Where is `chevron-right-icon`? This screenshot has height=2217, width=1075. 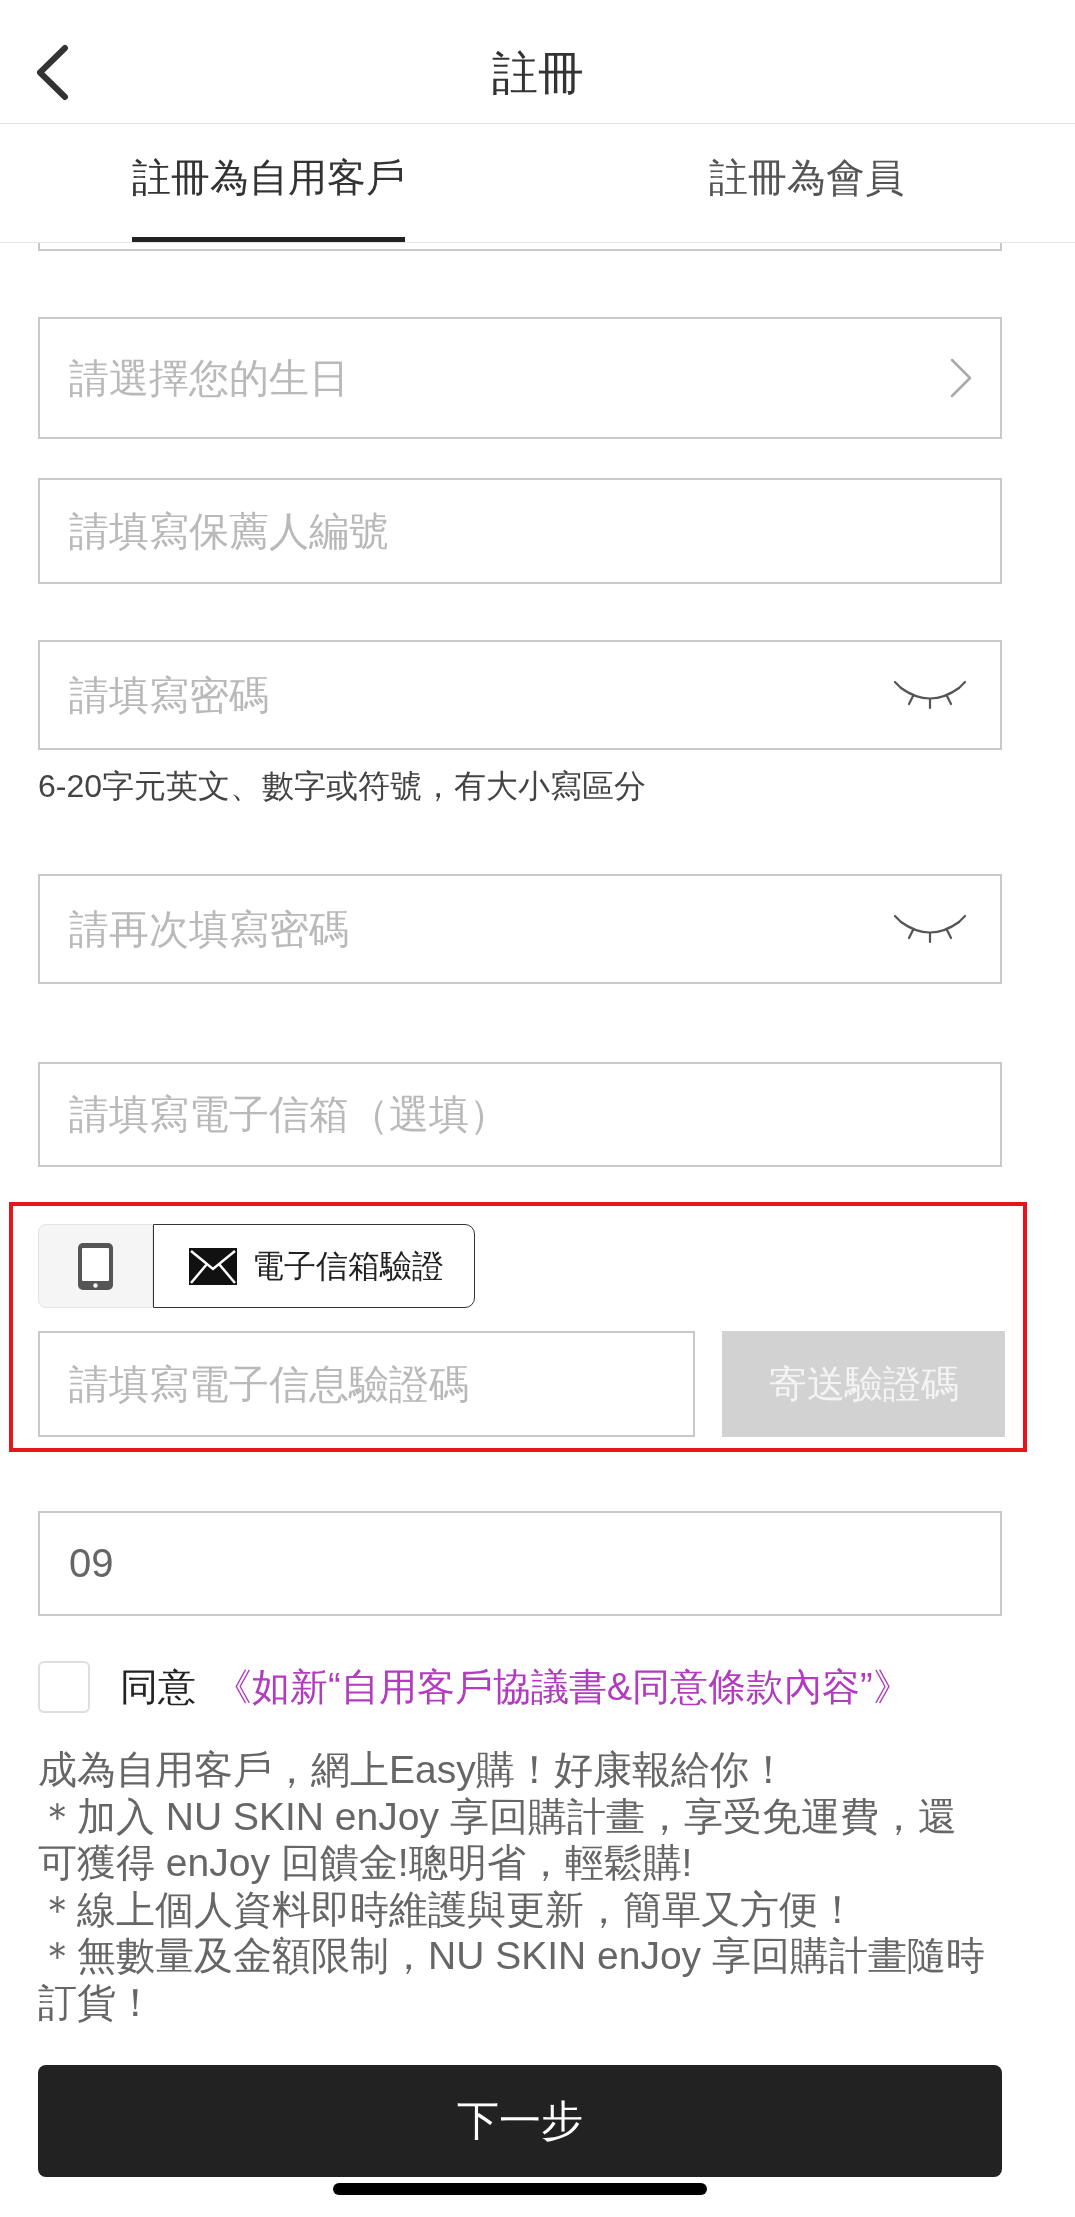 chevron-right-icon is located at coordinates (961, 378).